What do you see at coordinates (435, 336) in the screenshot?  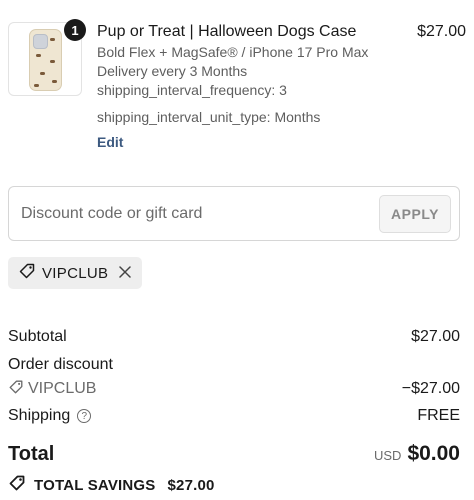 I see `subtotal-value: $27.00` at bounding box center [435, 336].